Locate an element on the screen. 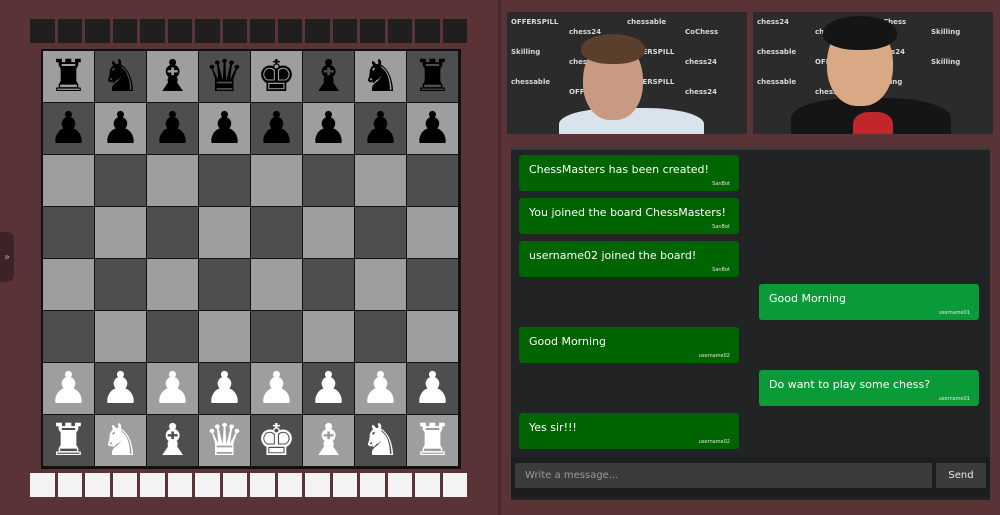 The width and height of the screenshot is (1000, 515). send-button: Send is located at coordinates (961, 475).